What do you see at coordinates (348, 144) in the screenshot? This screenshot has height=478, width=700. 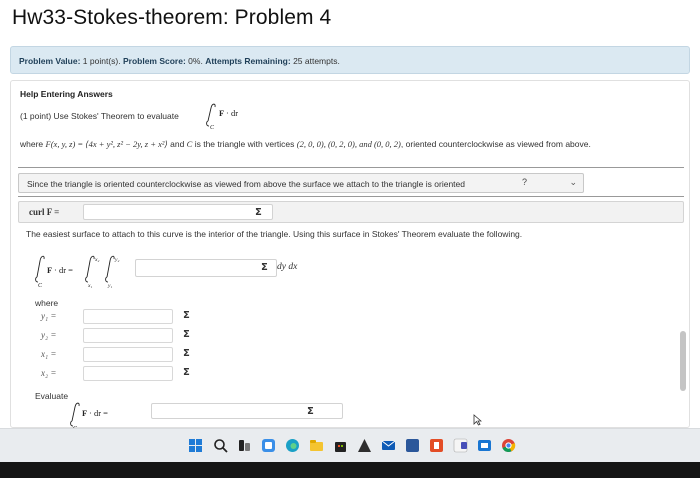 I see `triangle-vertices: (2, 0, 0), (0, 2, 0), and (0, 0, 2)` at bounding box center [348, 144].